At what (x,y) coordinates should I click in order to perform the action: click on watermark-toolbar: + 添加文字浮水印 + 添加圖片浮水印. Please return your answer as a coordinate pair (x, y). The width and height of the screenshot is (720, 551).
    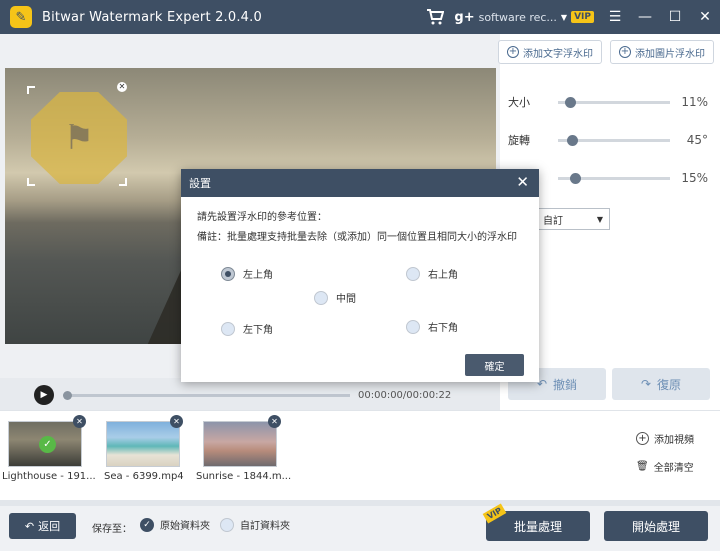
    Looking at the image, I should click on (606, 52).